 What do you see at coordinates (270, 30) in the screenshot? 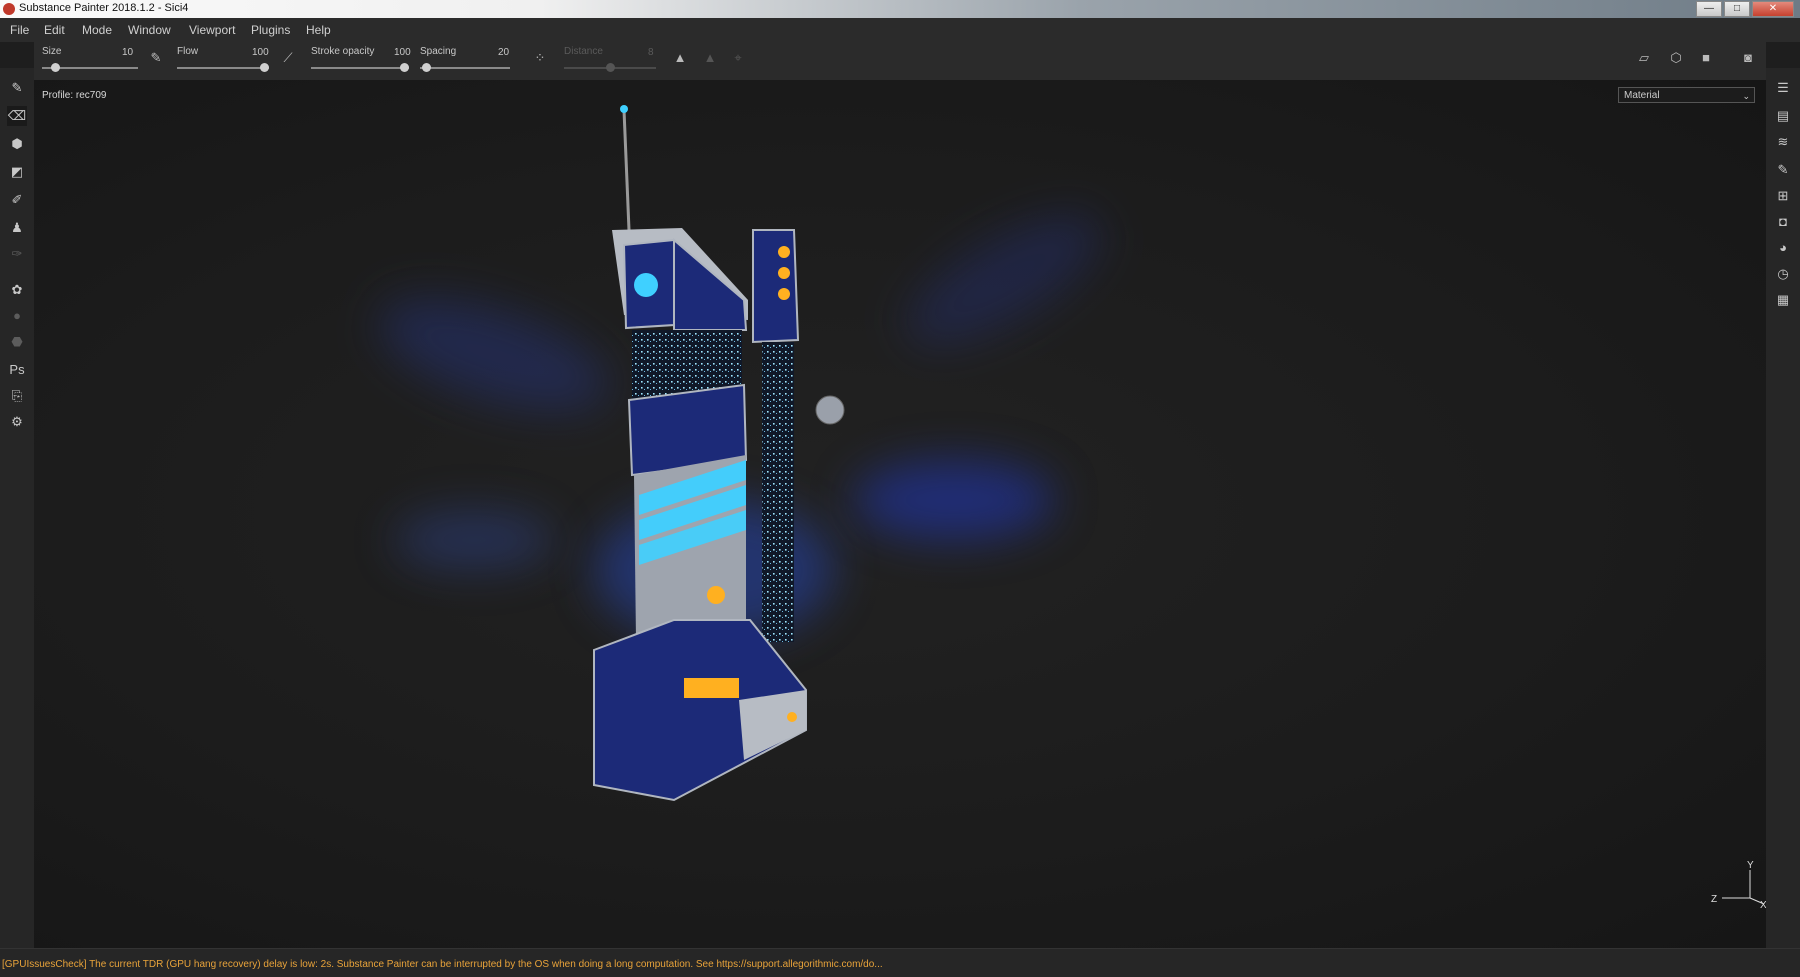
I see `menu-plugins: Plugins` at bounding box center [270, 30].